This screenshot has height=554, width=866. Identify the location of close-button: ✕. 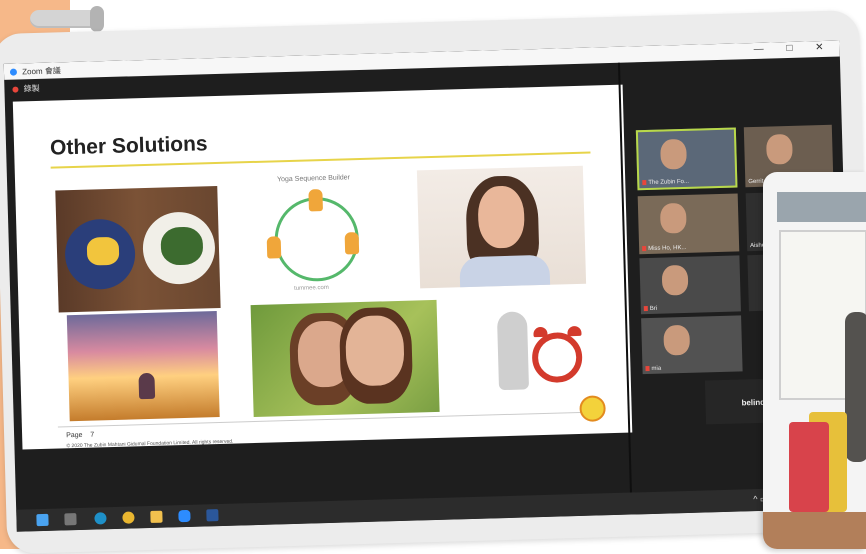
(824, 48).